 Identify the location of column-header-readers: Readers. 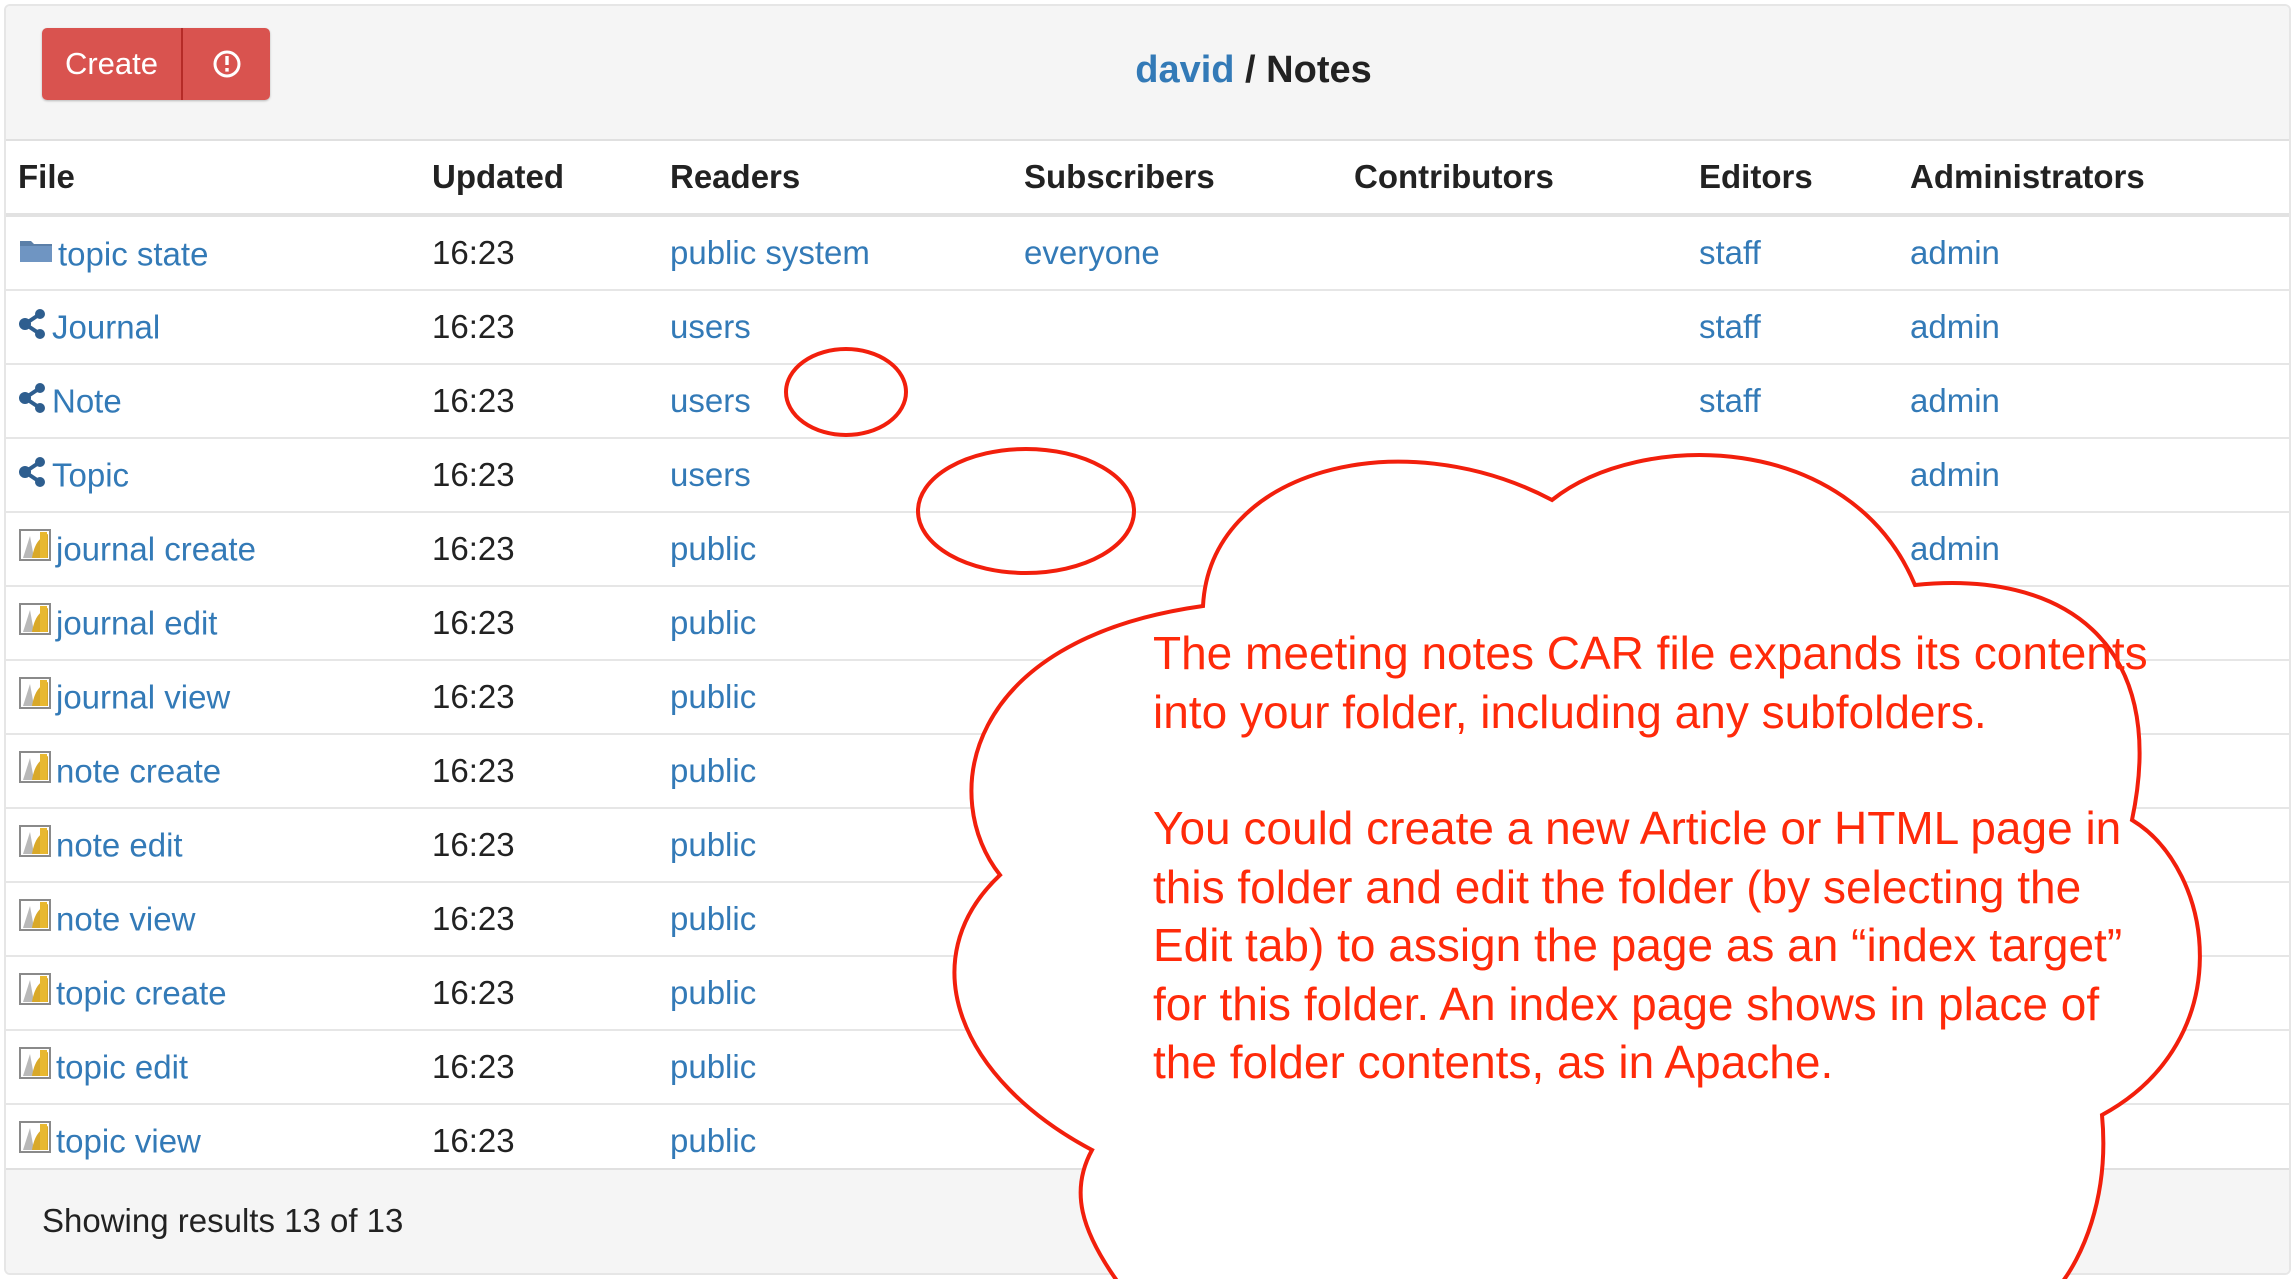
(847, 179).